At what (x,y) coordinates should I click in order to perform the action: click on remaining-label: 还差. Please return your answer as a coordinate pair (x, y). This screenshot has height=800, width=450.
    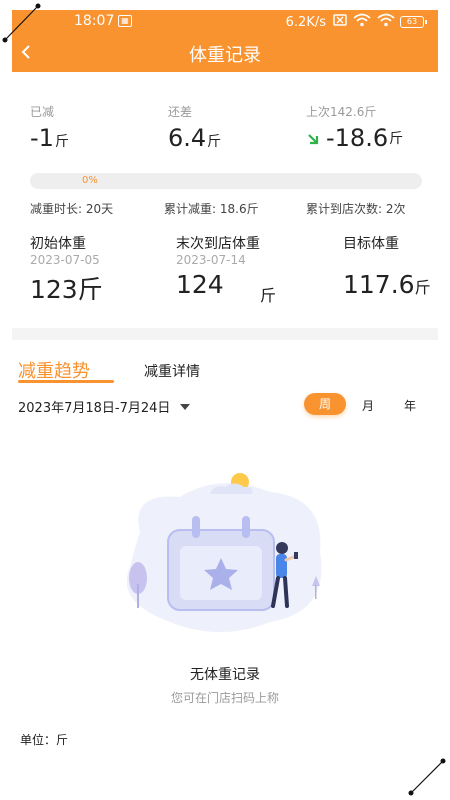
    Looking at the image, I should click on (180, 112).